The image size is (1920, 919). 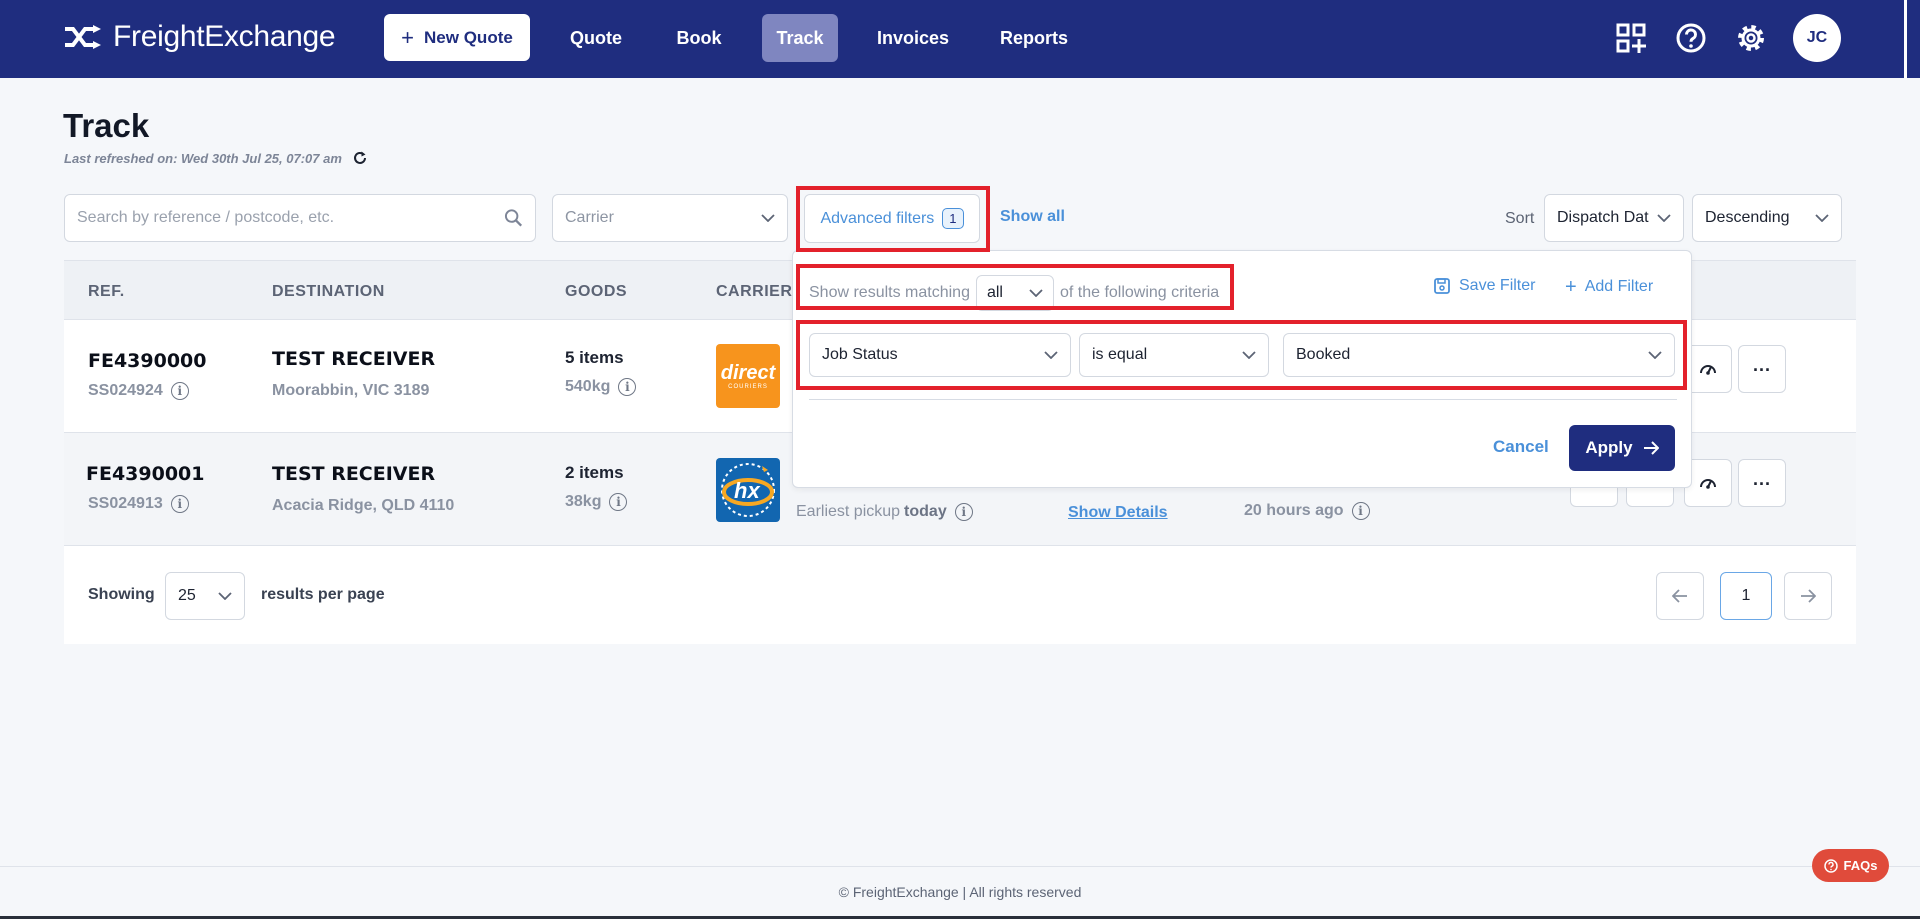 I want to click on sub-reference: SS024913 i, so click(x=138, y=504).